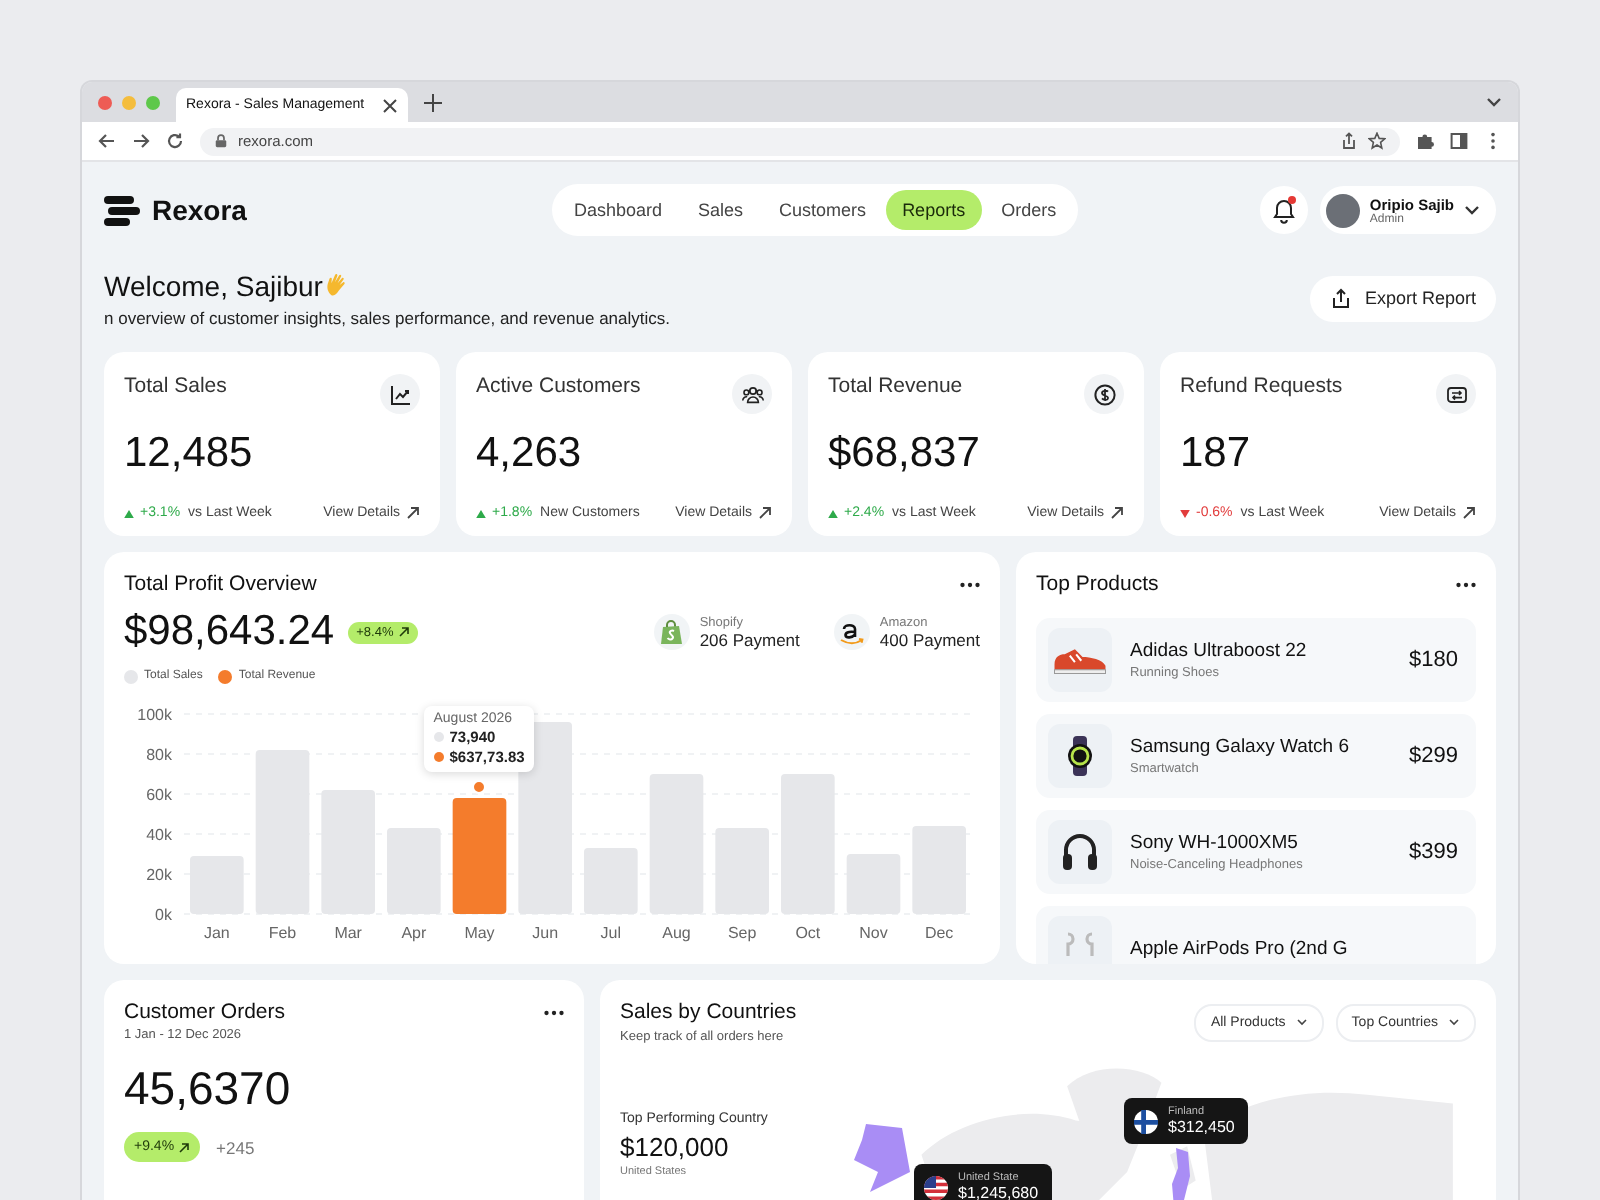  Describe the element at coordinates (433, 102) in the screenshot. I see `new-tab-icon` at that location.